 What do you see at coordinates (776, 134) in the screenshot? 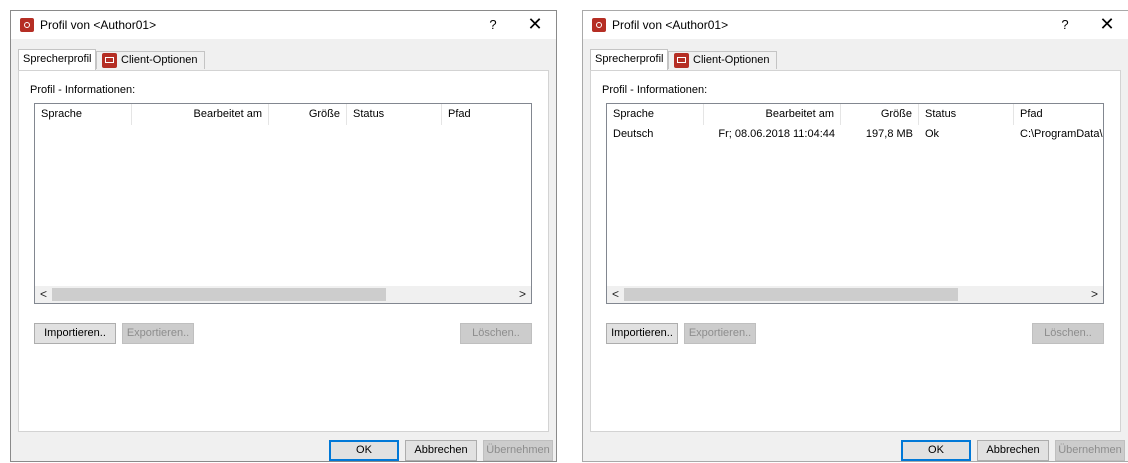
I see `cell-bearbeitet: Fr; 08.06.2018 11:04:44` at bounding box center [776, 134].